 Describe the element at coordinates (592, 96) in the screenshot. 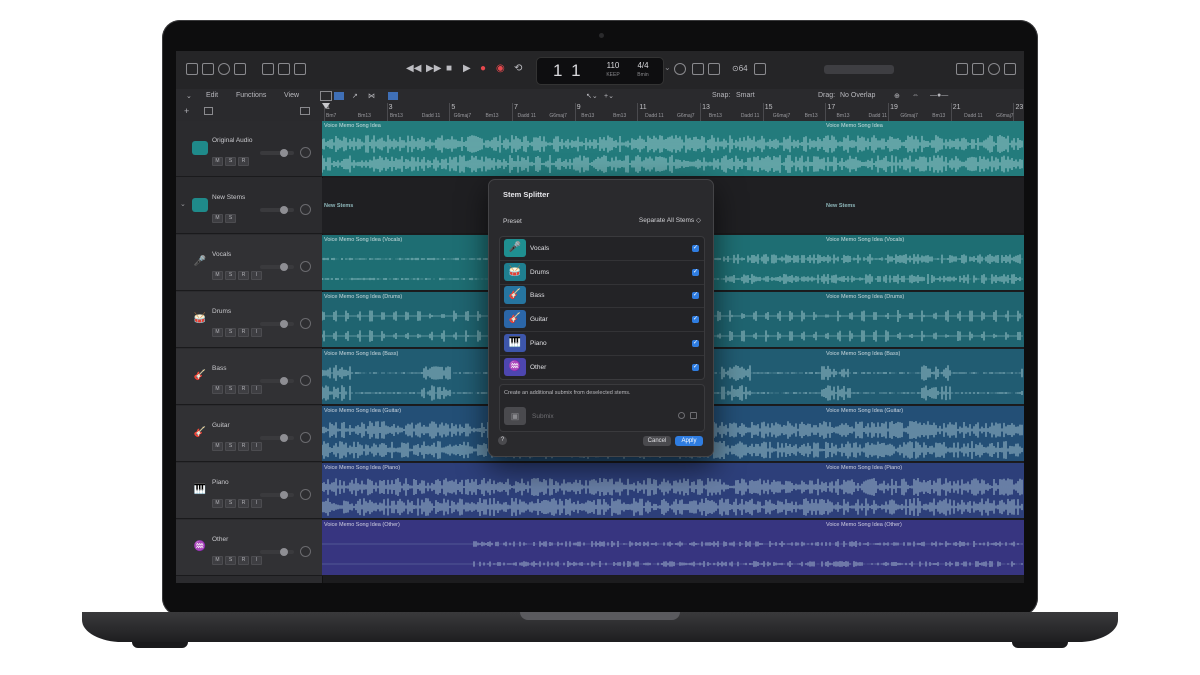

I see `pointer-tool-icon: ↖⌄` at that location.